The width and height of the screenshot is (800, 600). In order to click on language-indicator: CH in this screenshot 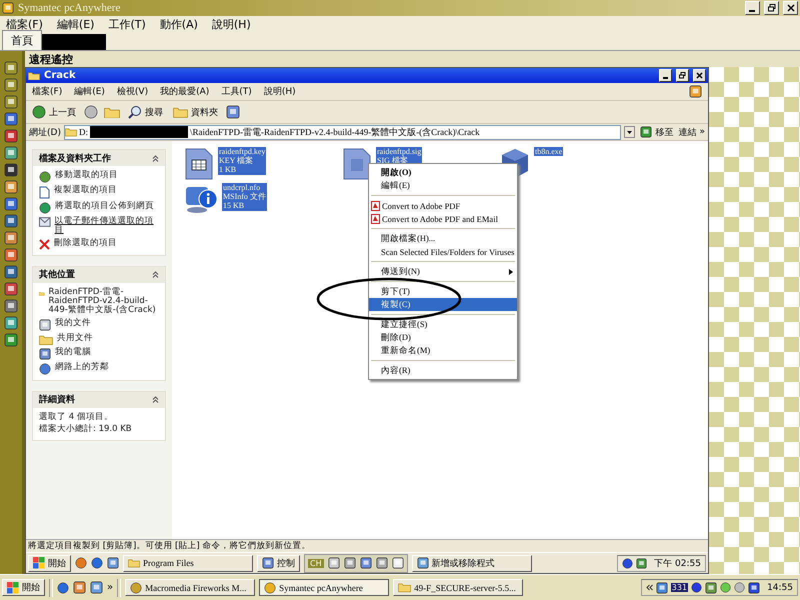, I will do `click(316, 563)`.